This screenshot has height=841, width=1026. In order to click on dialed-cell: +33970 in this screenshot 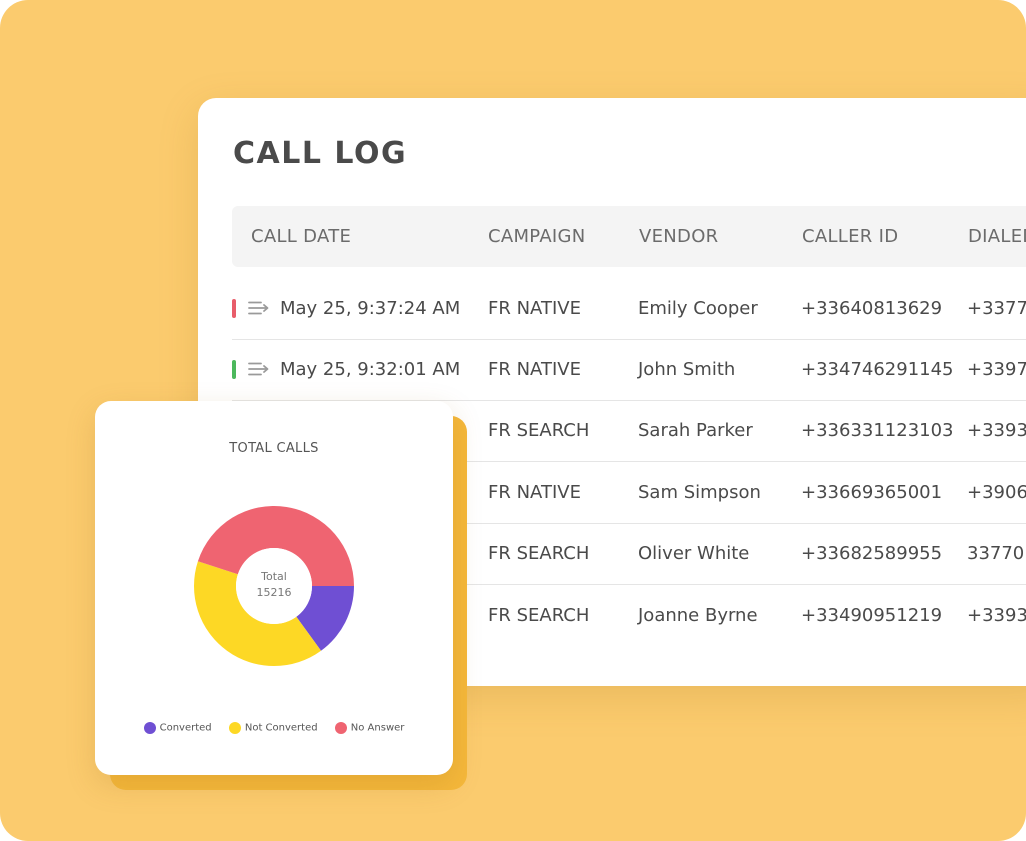, I will do `click(996, 369)`.